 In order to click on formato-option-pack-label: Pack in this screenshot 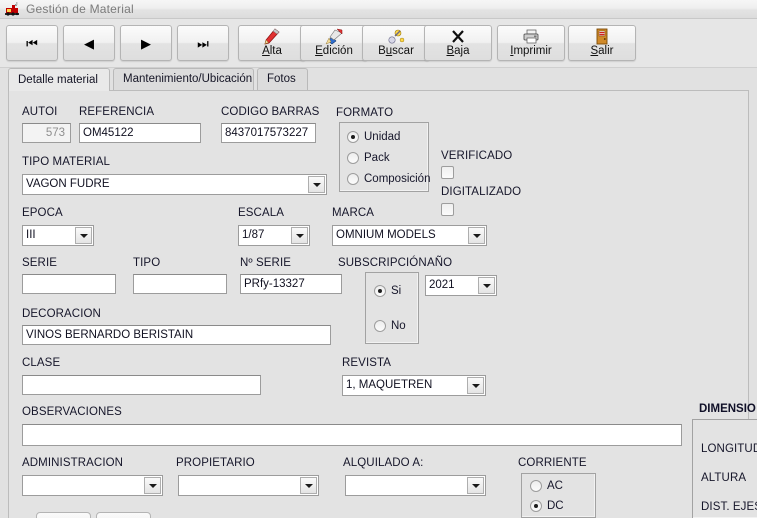, I will do `click(377, 158)`.